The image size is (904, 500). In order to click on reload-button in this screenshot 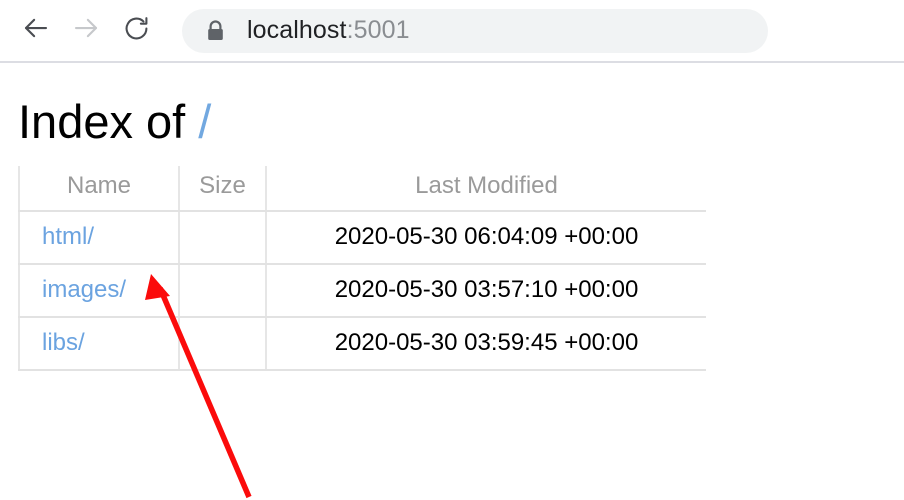, I will do `click(136, 31)`.